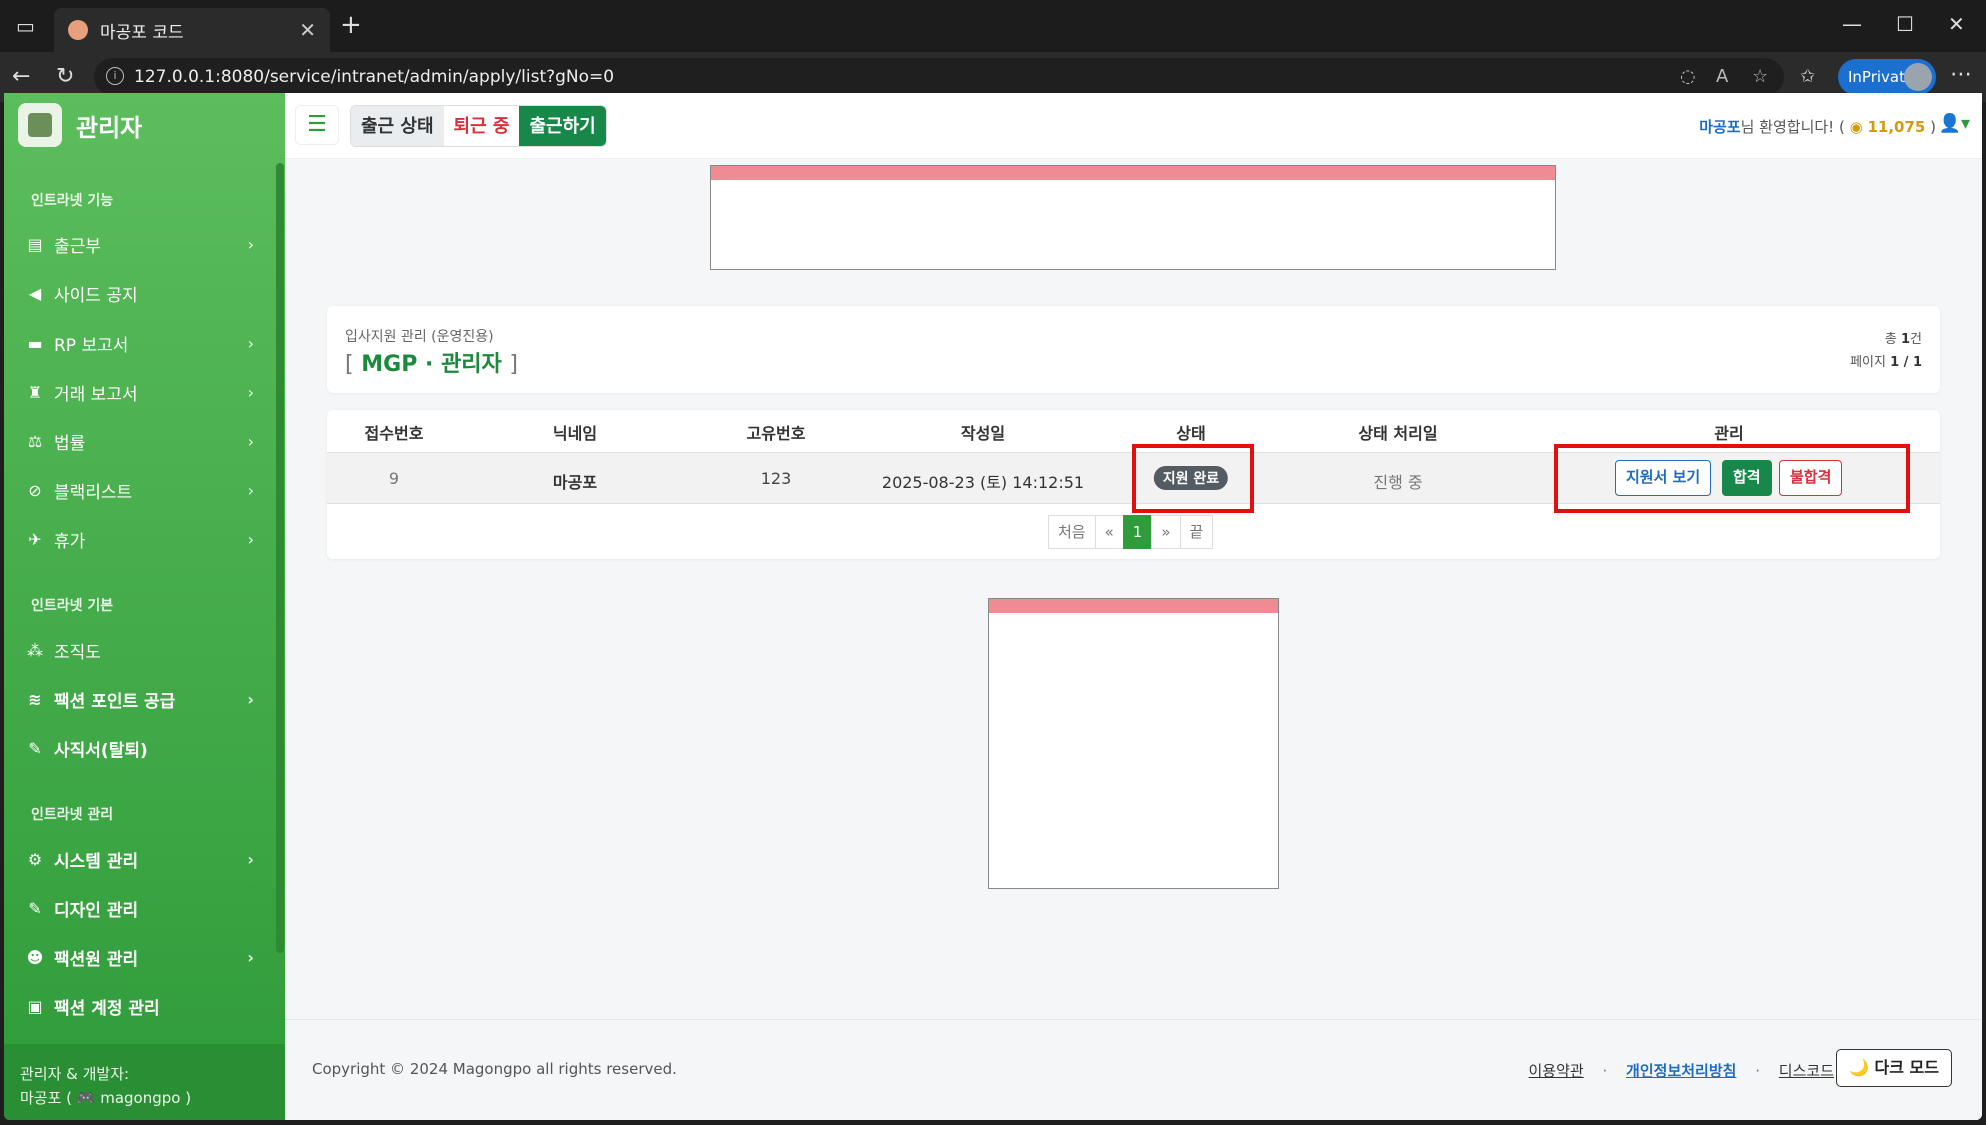 The image size is (1986, 1125). I want to click on panel-title-text: MGP · 관리자, so click(431, 364).